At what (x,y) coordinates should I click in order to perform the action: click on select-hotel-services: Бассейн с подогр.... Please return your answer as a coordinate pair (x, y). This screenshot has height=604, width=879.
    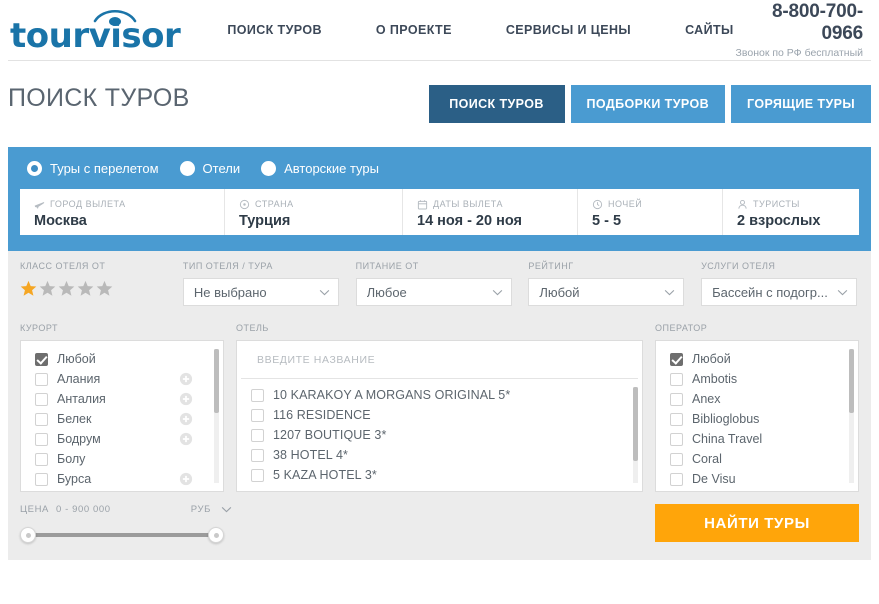
    Looking at the image, I should click on (779, 292).